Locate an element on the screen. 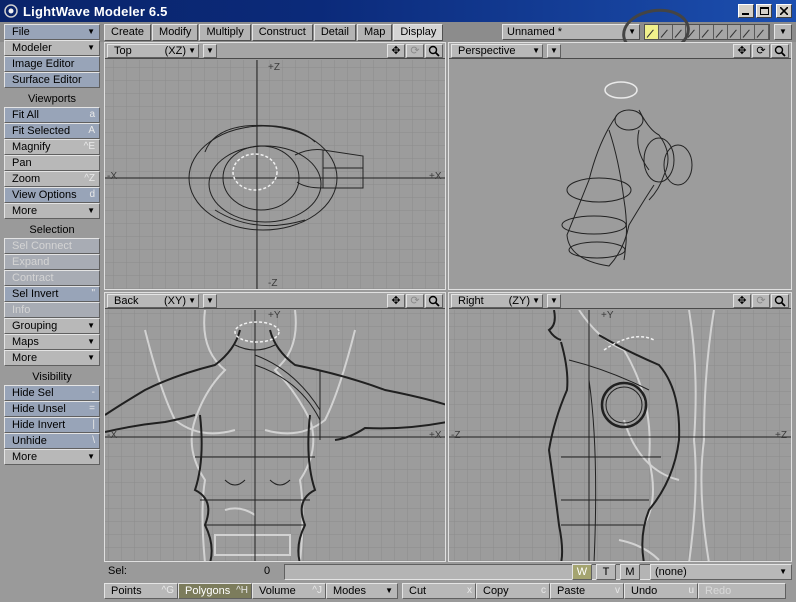 The height and width of the screenshot is (602, 796). visibility-more-button: More ▼ is located at coordinates (52, 457).